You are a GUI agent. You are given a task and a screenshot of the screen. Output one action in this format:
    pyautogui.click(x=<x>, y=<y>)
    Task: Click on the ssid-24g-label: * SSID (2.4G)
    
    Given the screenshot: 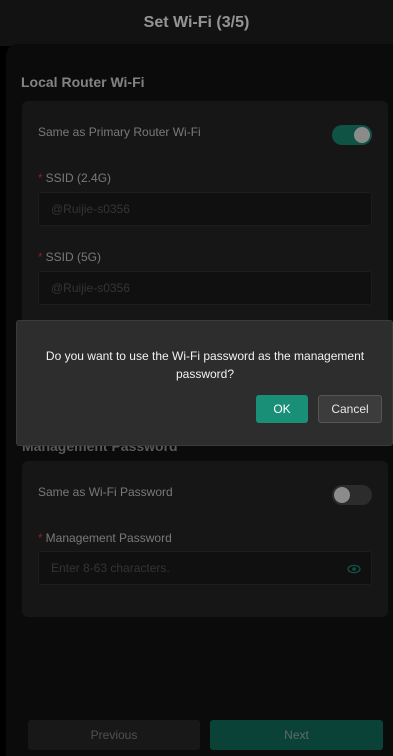 What is the action you would take?
    pyautogui.click(x=75, y=178)
    